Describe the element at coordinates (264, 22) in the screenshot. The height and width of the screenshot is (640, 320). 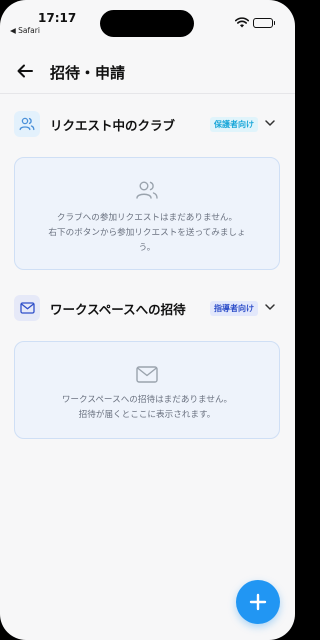
I see `battery-icon` at that location.